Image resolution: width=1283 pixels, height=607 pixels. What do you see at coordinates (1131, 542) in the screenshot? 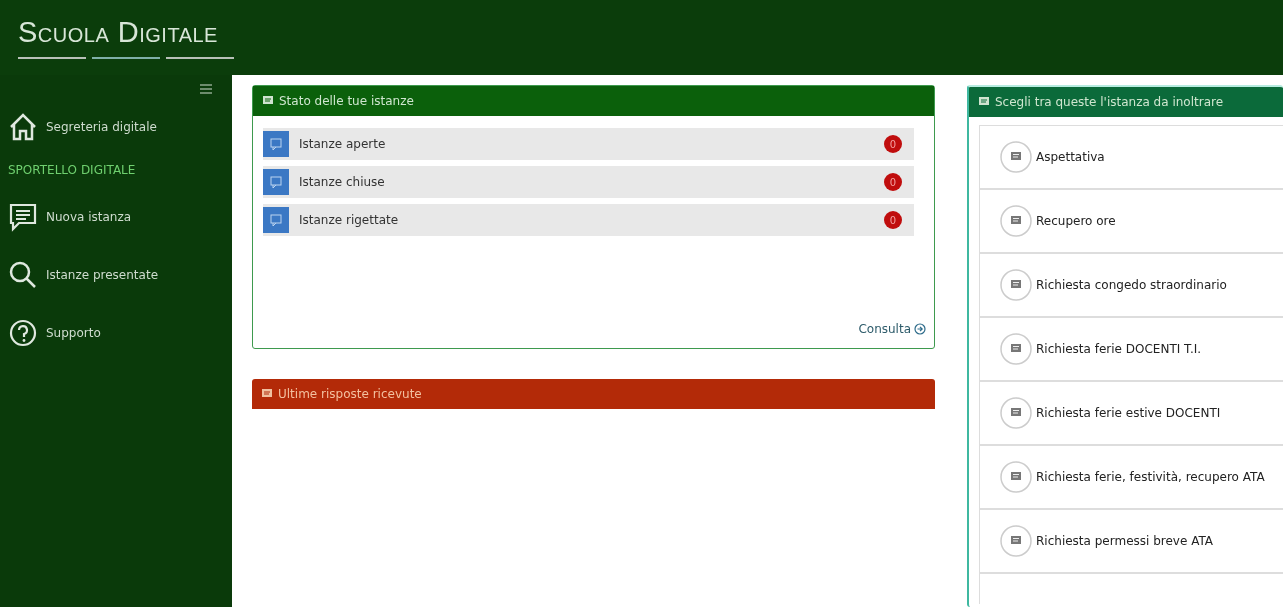
I see `request-item: Richiesta permessi breve ATA` at bounding box center [1131, 542].